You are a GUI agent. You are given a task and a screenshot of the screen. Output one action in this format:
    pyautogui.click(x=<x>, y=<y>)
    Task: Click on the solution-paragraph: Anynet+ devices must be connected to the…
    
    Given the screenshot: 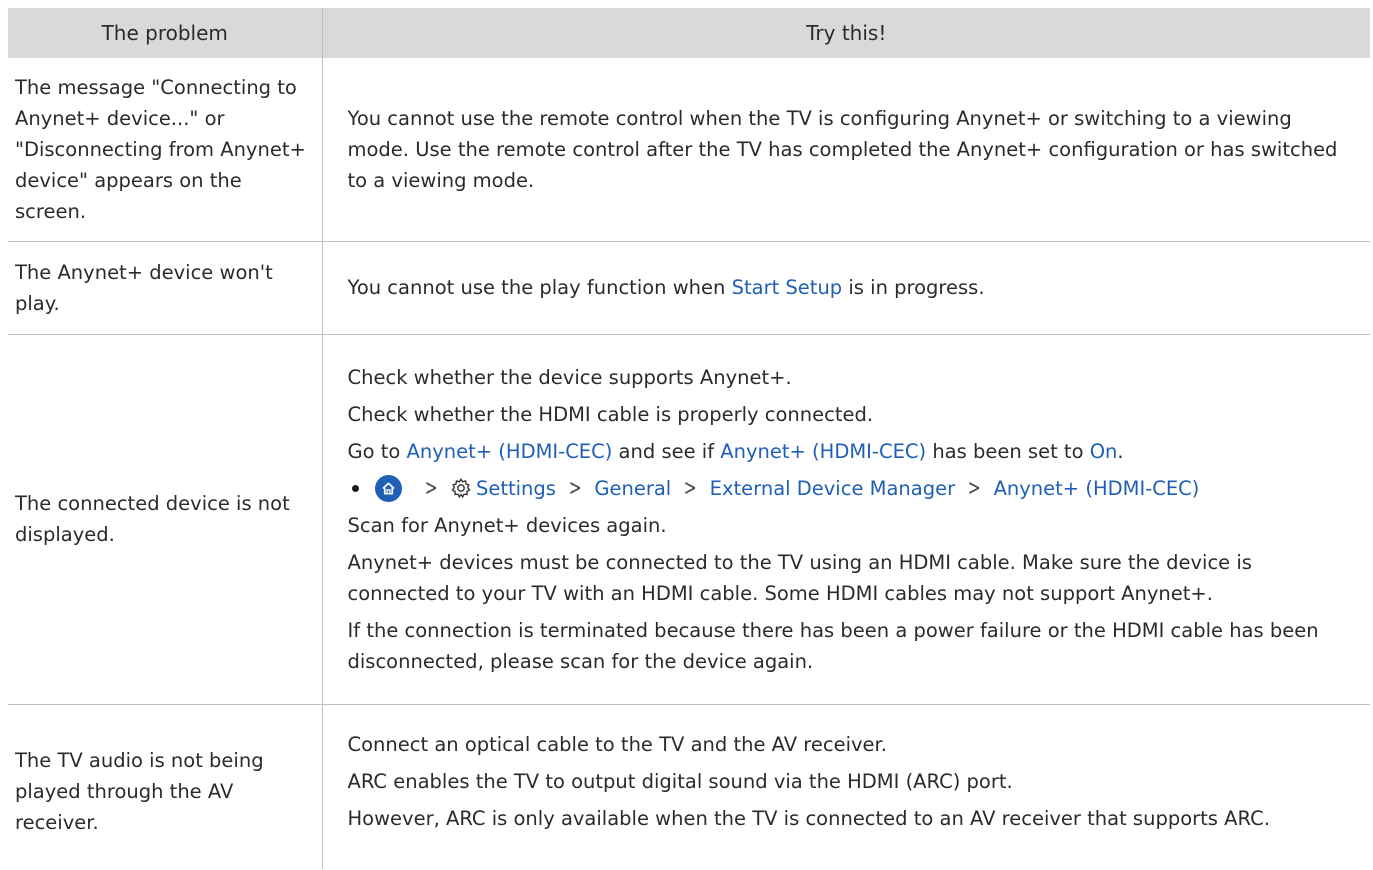 What is the action you would take?
    pyautogui.click(x=799, y=577)
    